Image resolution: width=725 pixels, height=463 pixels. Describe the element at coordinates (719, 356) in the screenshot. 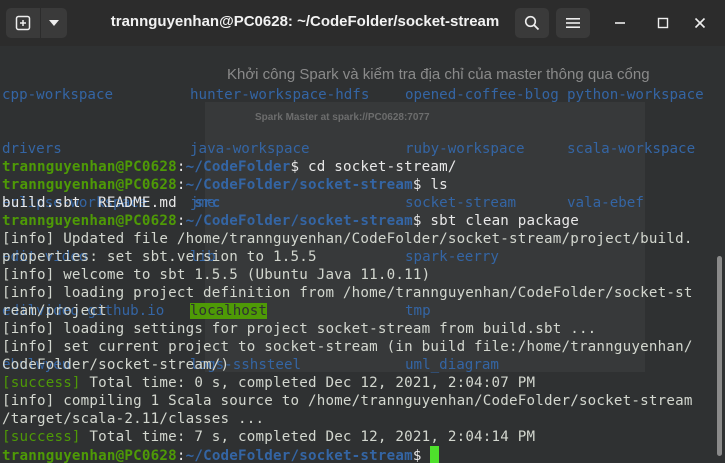

I see `scrollbar` at that location.